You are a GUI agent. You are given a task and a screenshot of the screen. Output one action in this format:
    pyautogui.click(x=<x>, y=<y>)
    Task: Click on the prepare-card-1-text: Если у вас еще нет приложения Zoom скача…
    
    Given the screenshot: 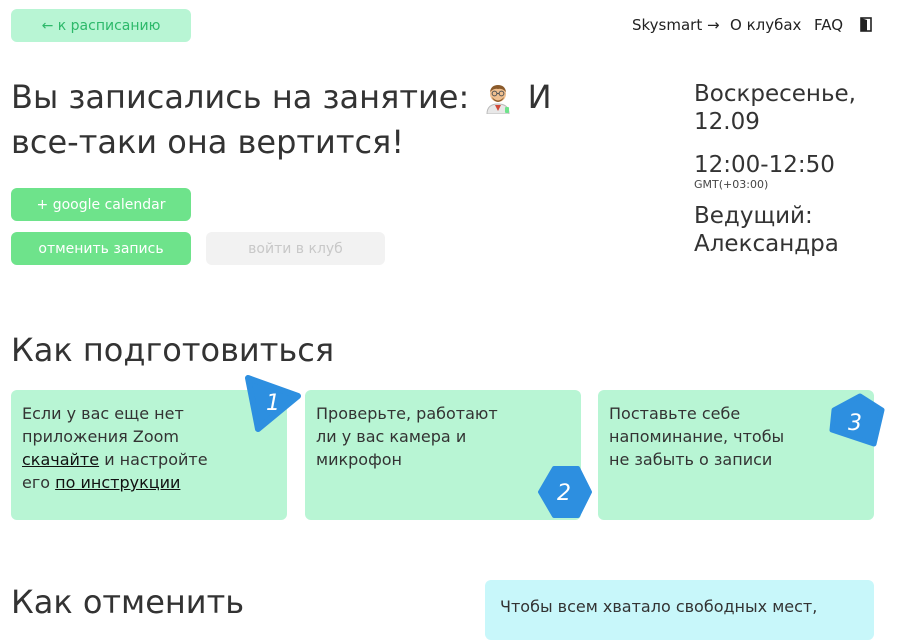 What is the action you would take?
    pyautogui.click(x=122, y=448)
    